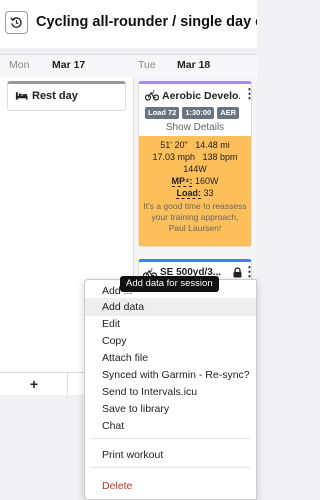 Image resolution: width=320 pixels, height=500 pixels. I want to click on menu-item-attach-file: Attach file, so click(170, 358).